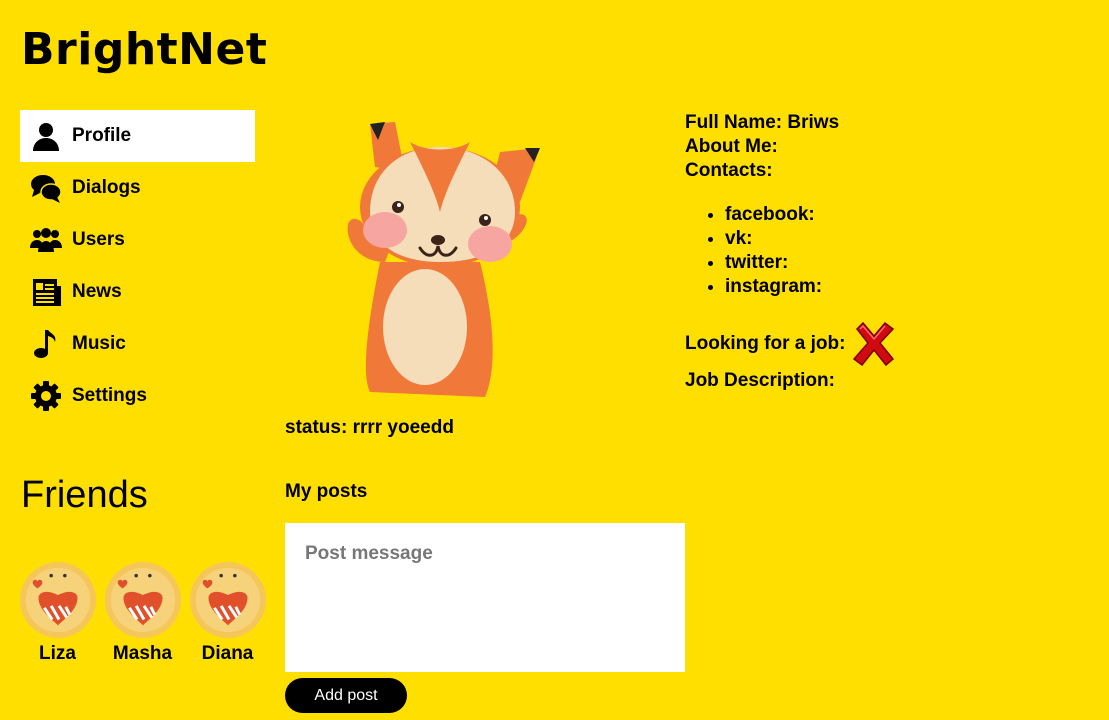 This screenshot has height=720, width=1109. Describe the element at coordinates (137, 292) in the screenshot. I see `nav-item-news: News` at that location.